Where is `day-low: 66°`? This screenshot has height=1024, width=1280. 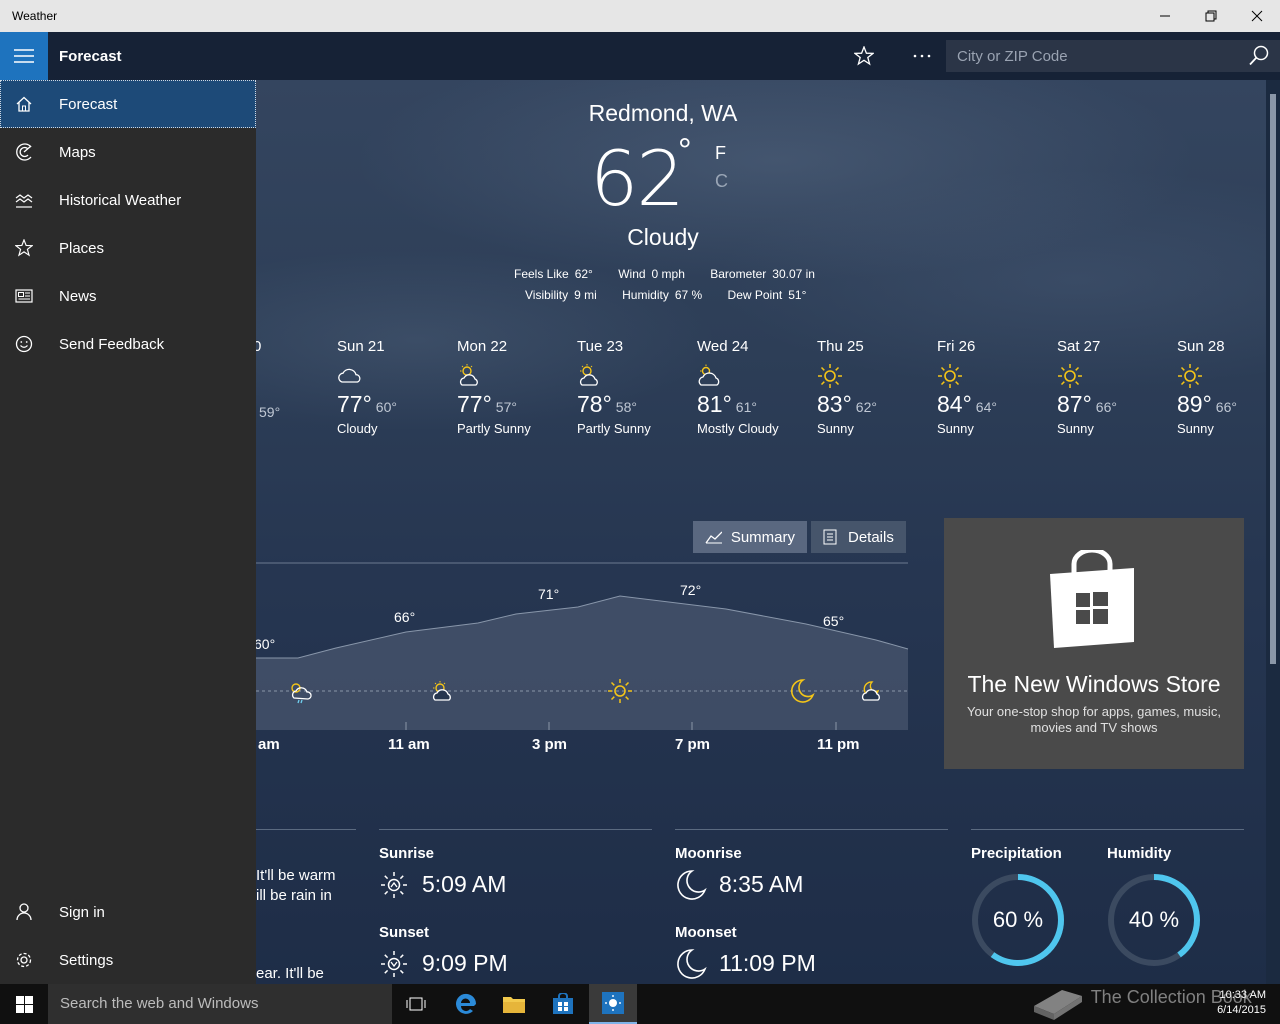 day-low: 66° is located at coordinates (1106, 407).